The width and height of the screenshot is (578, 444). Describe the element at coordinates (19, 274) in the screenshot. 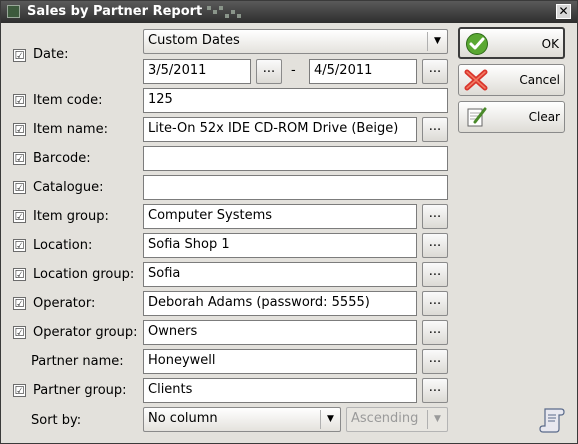

I see `location-group-checkbox: ☑` at that location.